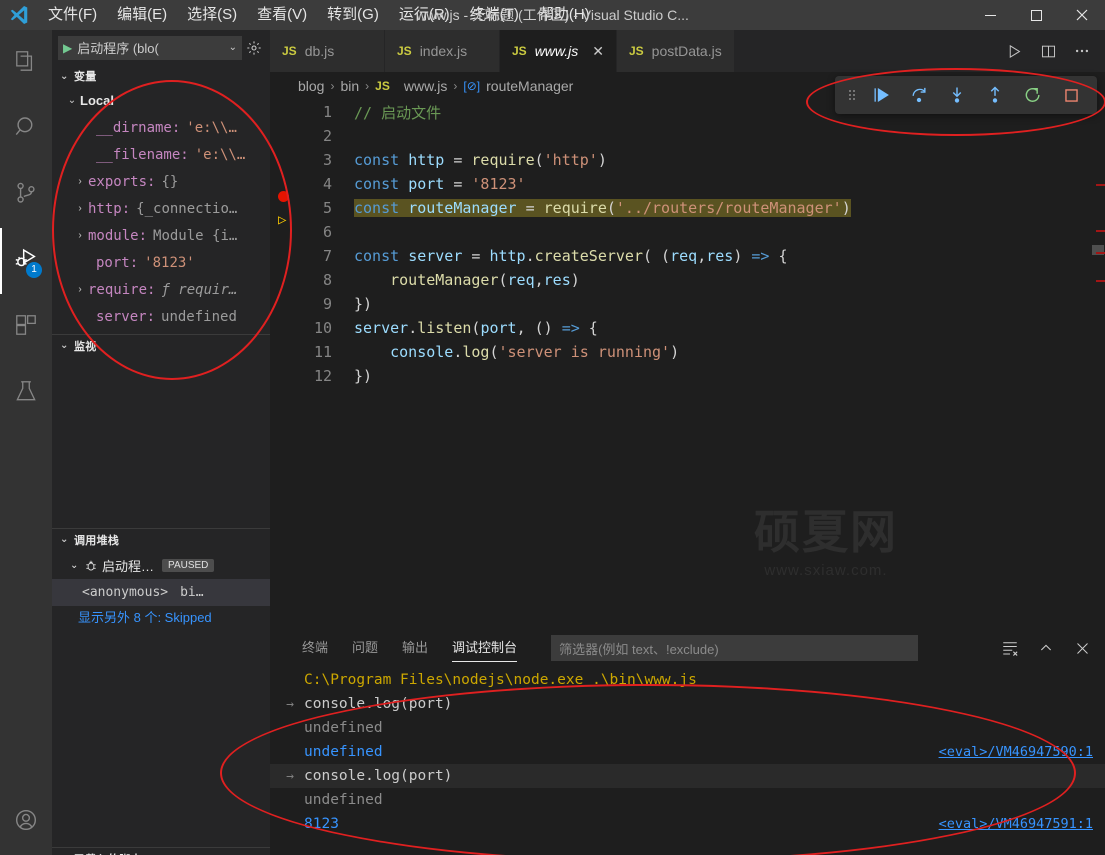 This screenshot has width=1105, height=855. I want to click on code-line: 2, so click(687, 136).